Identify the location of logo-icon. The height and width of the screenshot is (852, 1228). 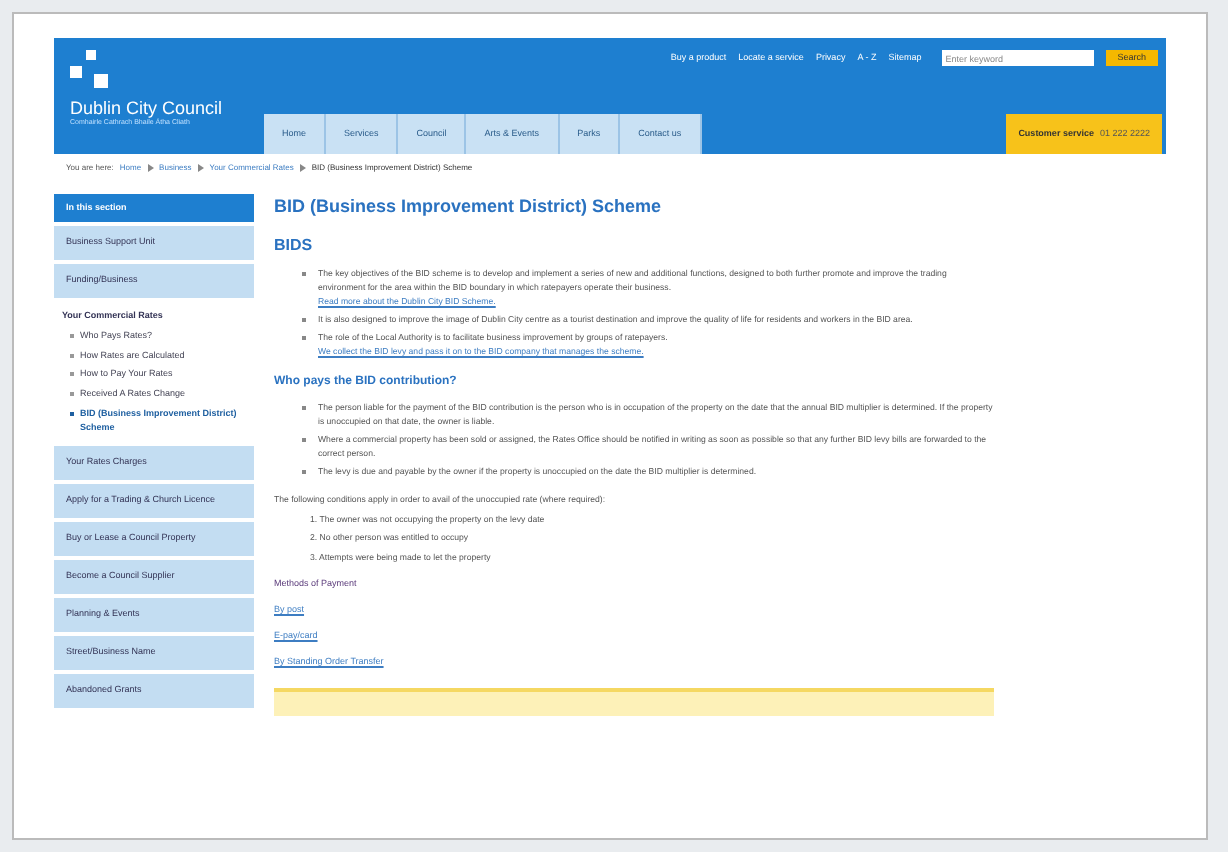
(92, 72).